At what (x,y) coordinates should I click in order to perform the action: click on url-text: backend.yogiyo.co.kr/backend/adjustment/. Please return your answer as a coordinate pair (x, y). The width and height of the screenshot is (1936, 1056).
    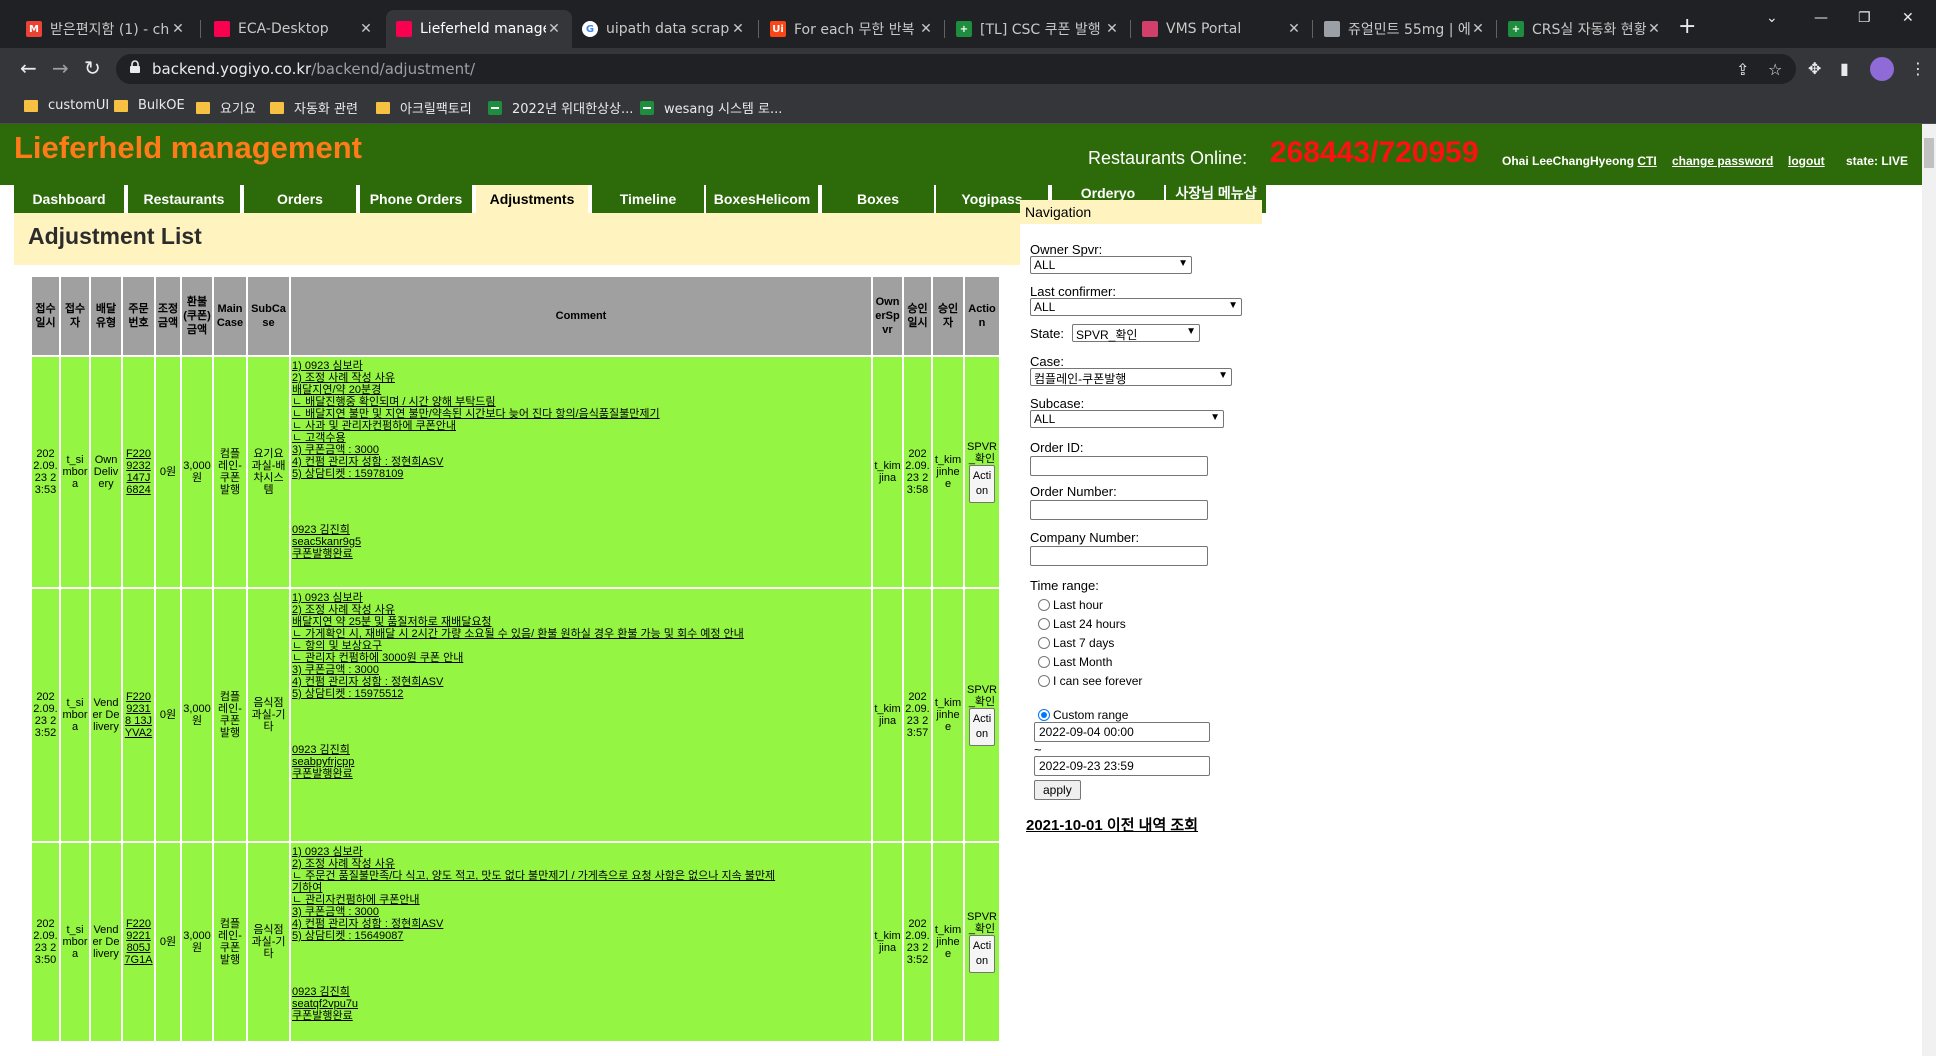
    Looking at the image, I should click on (313, 69).